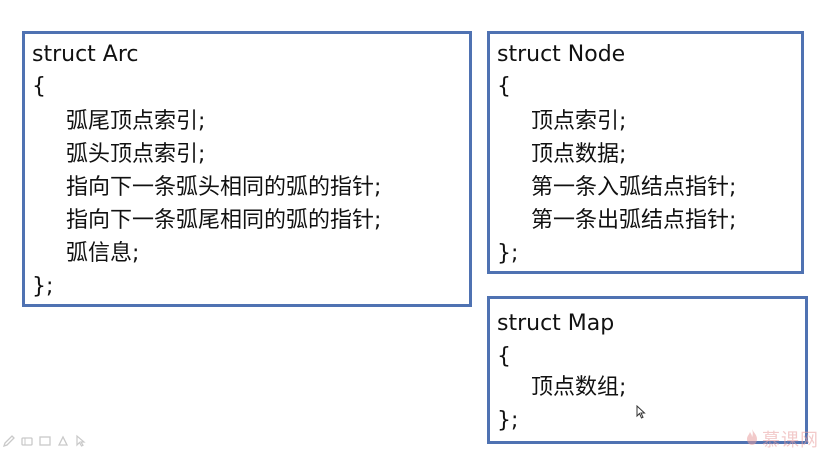 Image resolution: width=825 pixels, height=453 pixels. I want to click on struct-node-field: 顶点数据;, so click(579, 154).